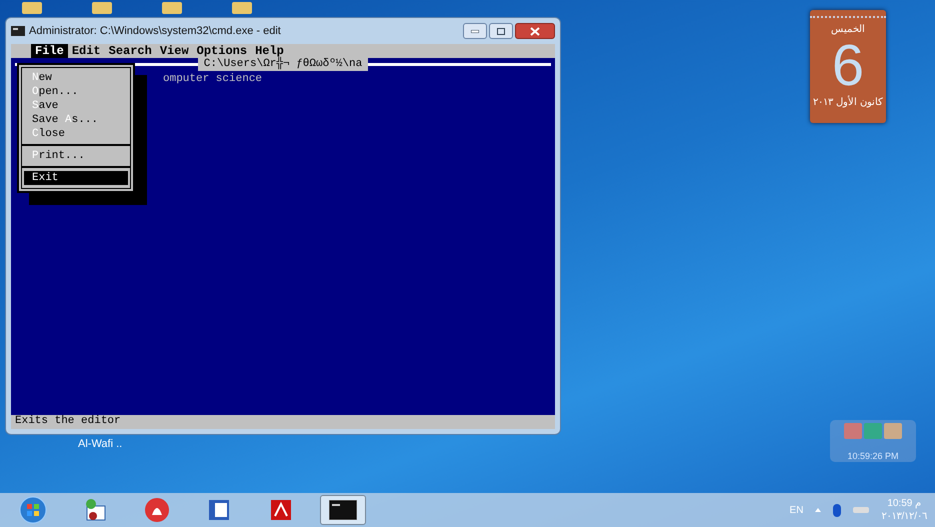 The width and height of the screenshot is (935, 527). I want to click on maximize-button, so click(501, 31).